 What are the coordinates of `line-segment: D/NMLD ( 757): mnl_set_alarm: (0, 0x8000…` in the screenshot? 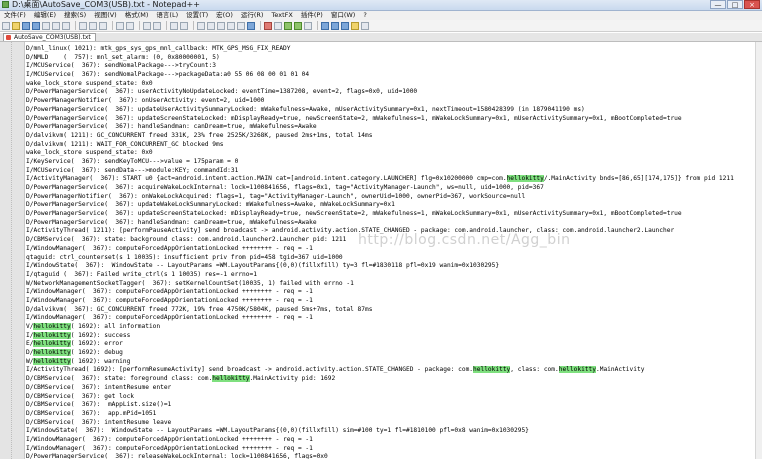 It's located at (123, 57).